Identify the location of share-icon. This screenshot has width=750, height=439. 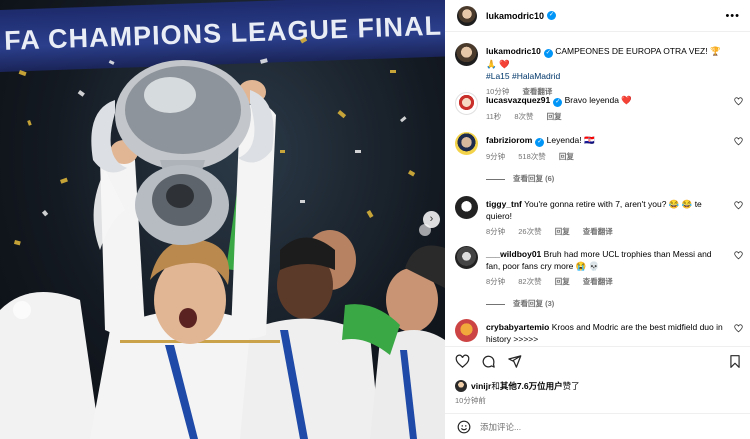
(514, 361).